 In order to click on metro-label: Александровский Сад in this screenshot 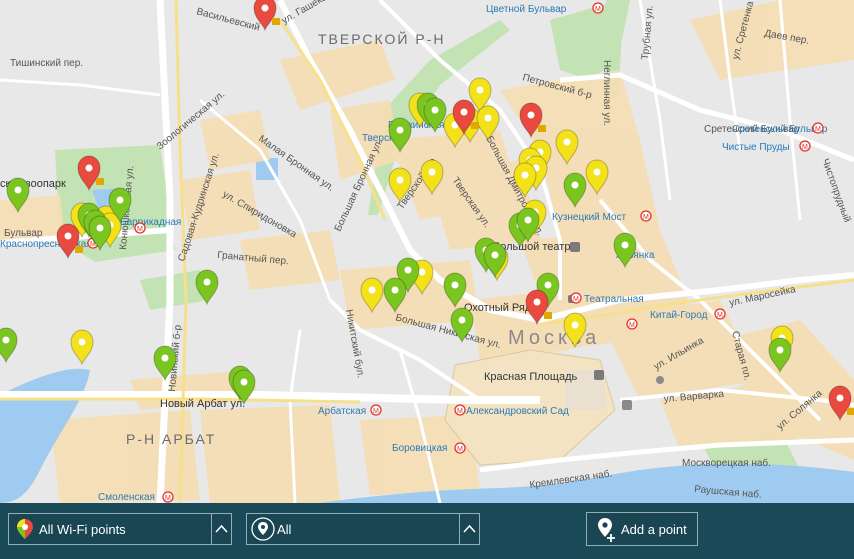, I will do `click(517, 411)`.